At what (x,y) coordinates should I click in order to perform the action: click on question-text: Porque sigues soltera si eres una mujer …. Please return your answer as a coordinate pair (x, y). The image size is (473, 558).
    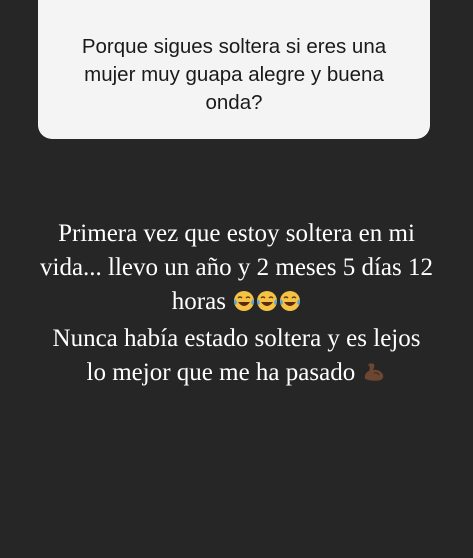
    Looking at the image, I should click on (234, 74).